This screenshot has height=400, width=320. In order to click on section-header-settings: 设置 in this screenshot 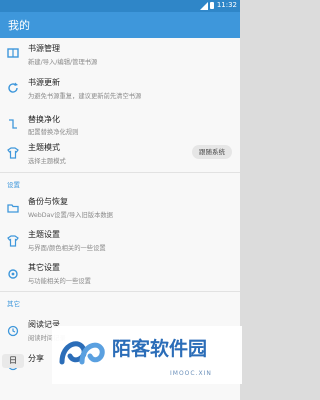, I will do `click(13, 185)`.